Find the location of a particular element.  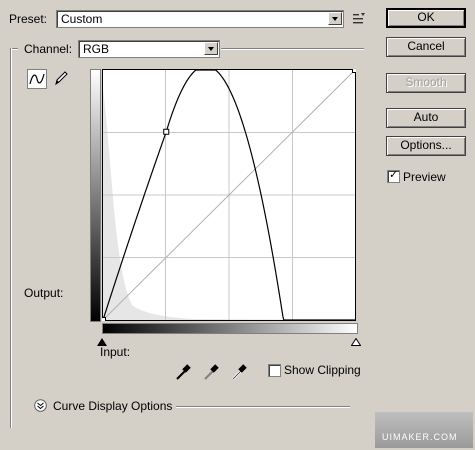

show-clipping-checkbox is located at coordinates (274, 370).